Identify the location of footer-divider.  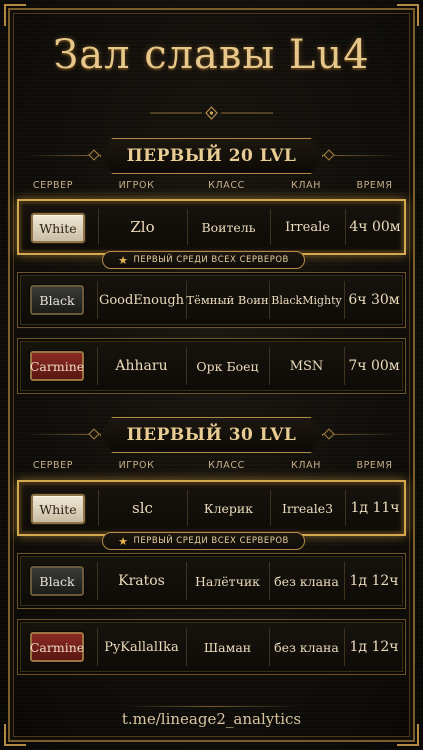
(211, 706).